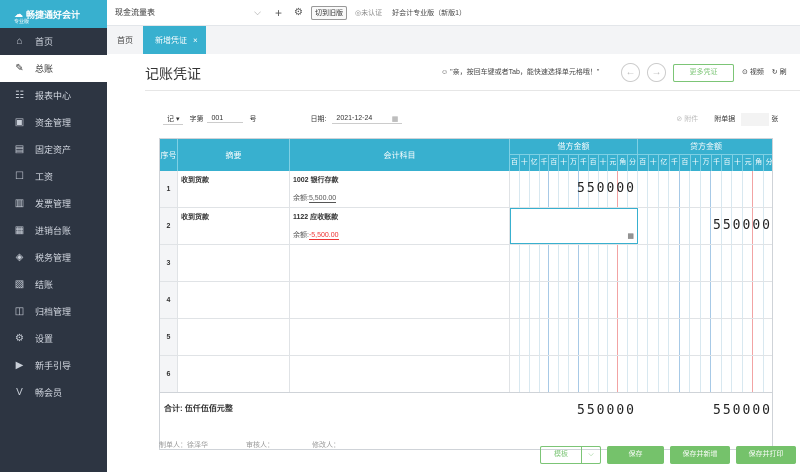 The image size is (800, 472). What do you see at coordinates (591, 455) in the screenshot?
I see `chevron-down-icon: ⌵` at bounding box center [591, 455].